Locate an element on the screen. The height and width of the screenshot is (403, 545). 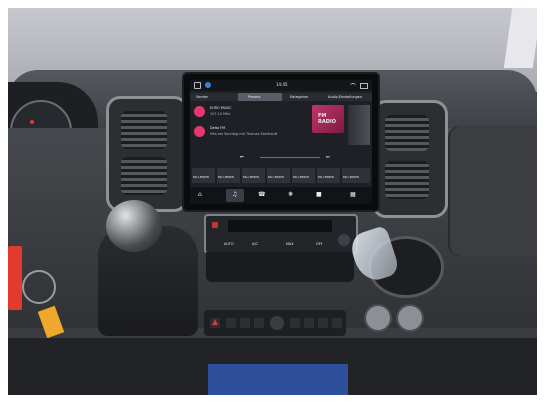
tab-presets-label: Presets is located at coordinates (254, 97).